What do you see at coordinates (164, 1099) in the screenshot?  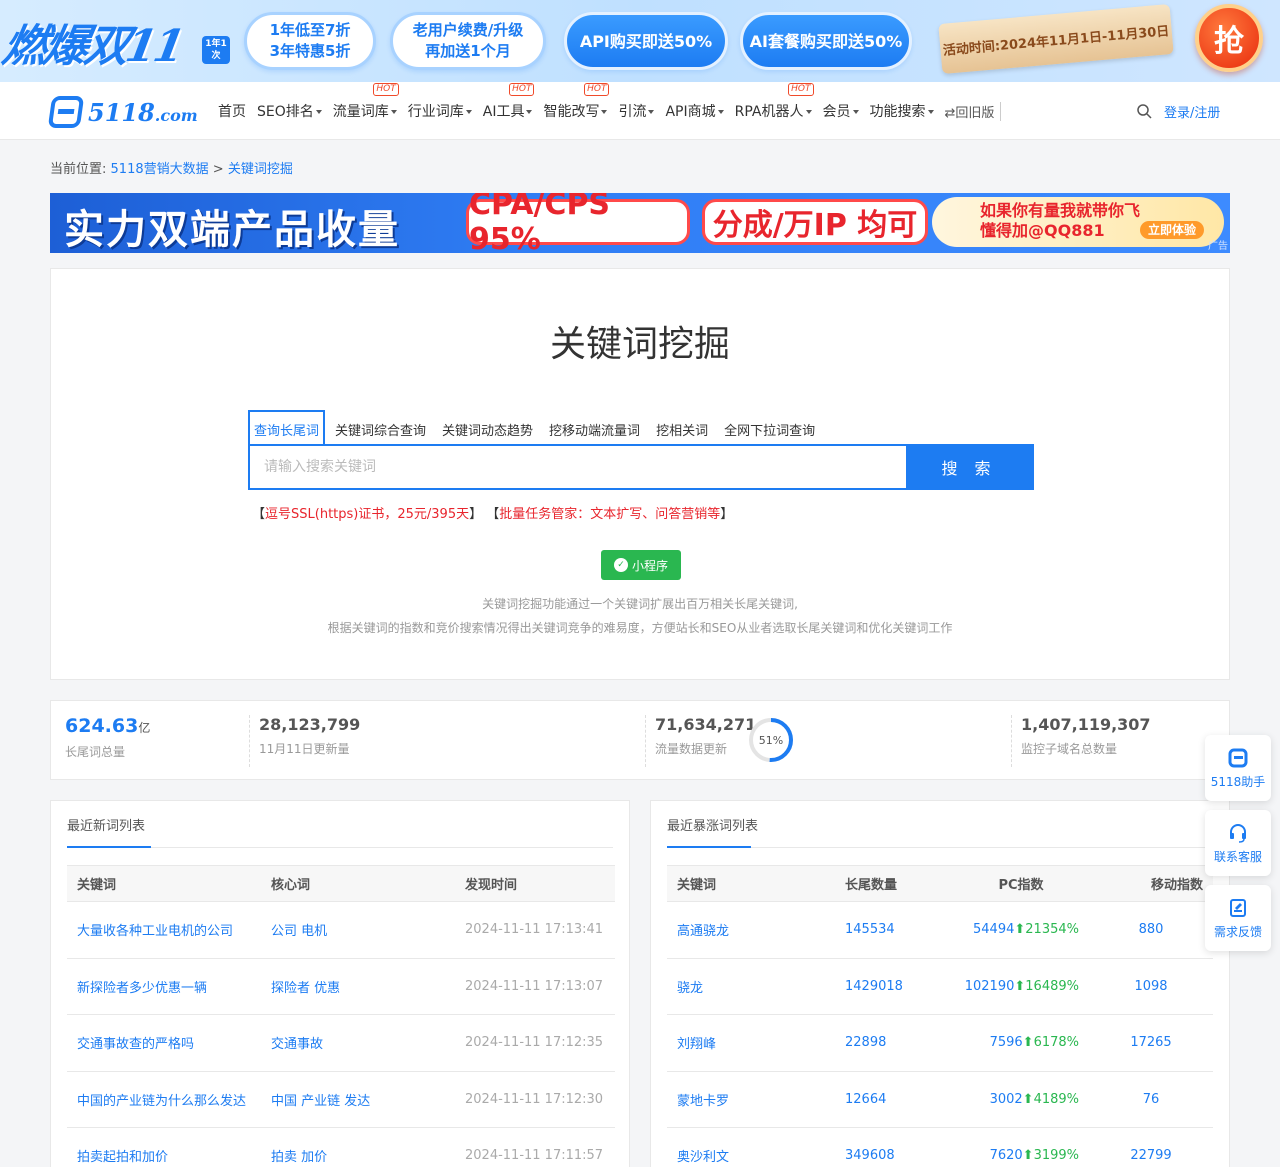 I see `keyword-link: 中国的产业链为什么那么发达` at bounding box center [164, 1099].